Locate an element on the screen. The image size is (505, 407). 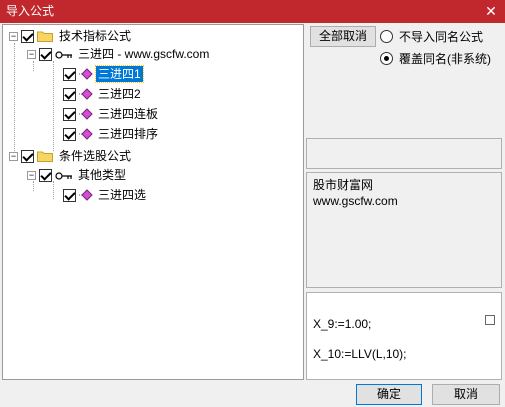
tree-node-formula: 三进四2 is located at coordinates (103, 94).